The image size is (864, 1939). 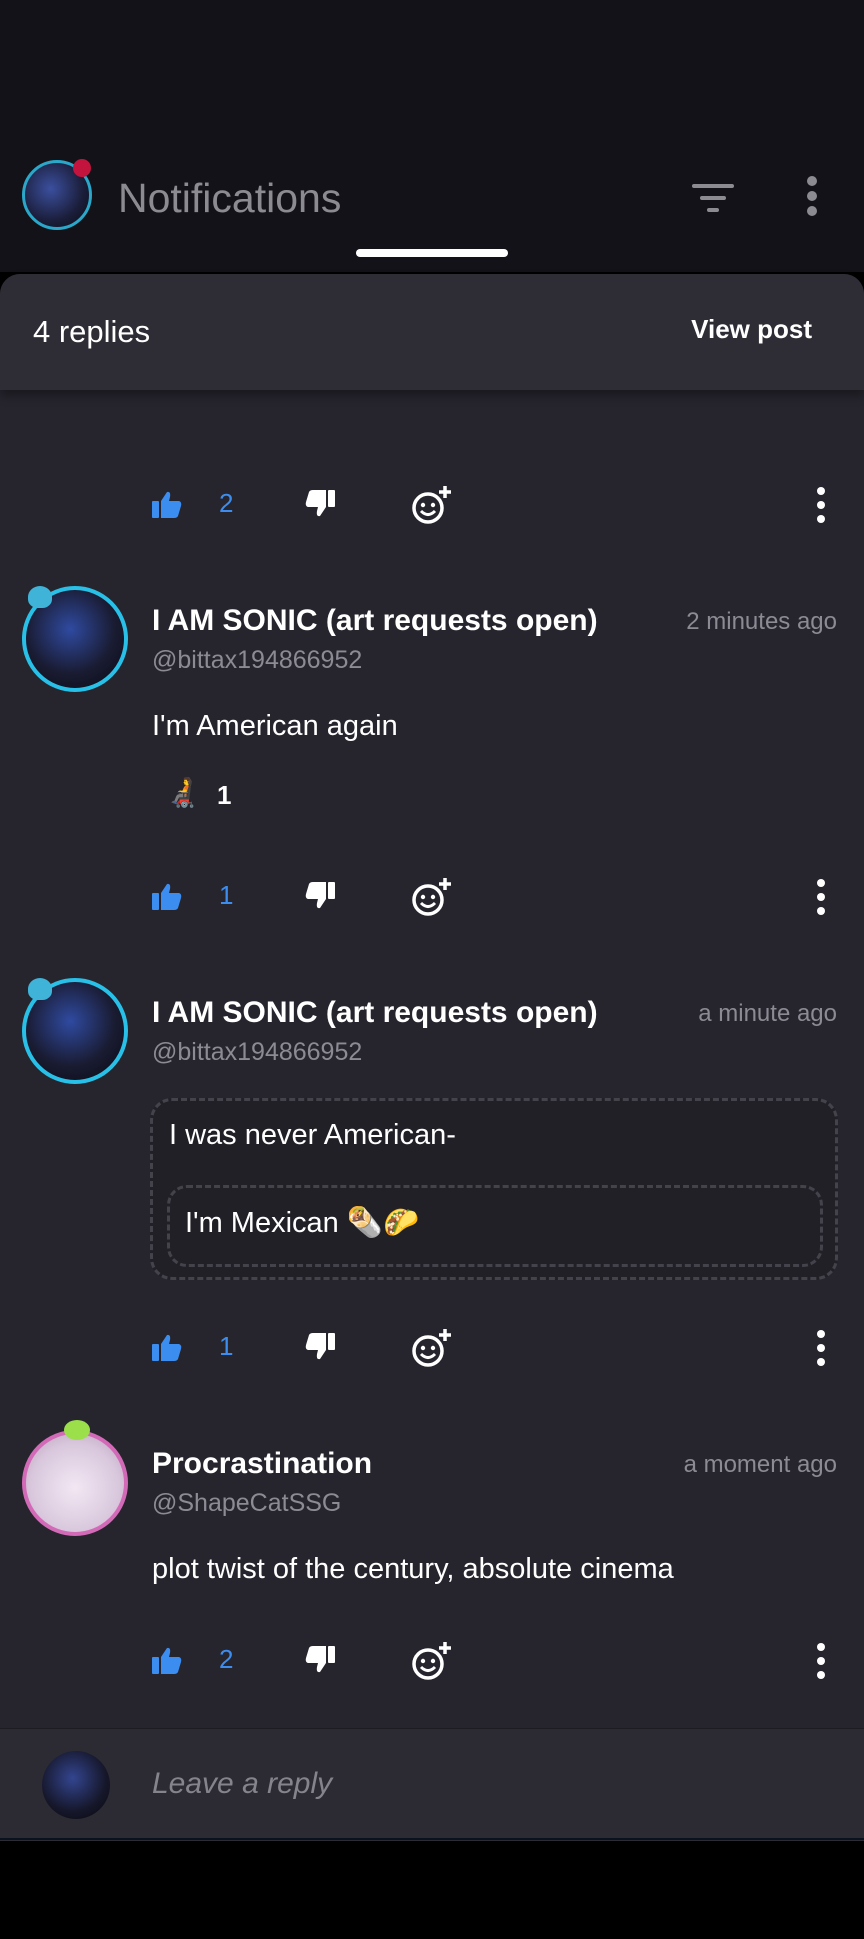 I want to click on app-bar: Notifications, so click(x=432, y=136).